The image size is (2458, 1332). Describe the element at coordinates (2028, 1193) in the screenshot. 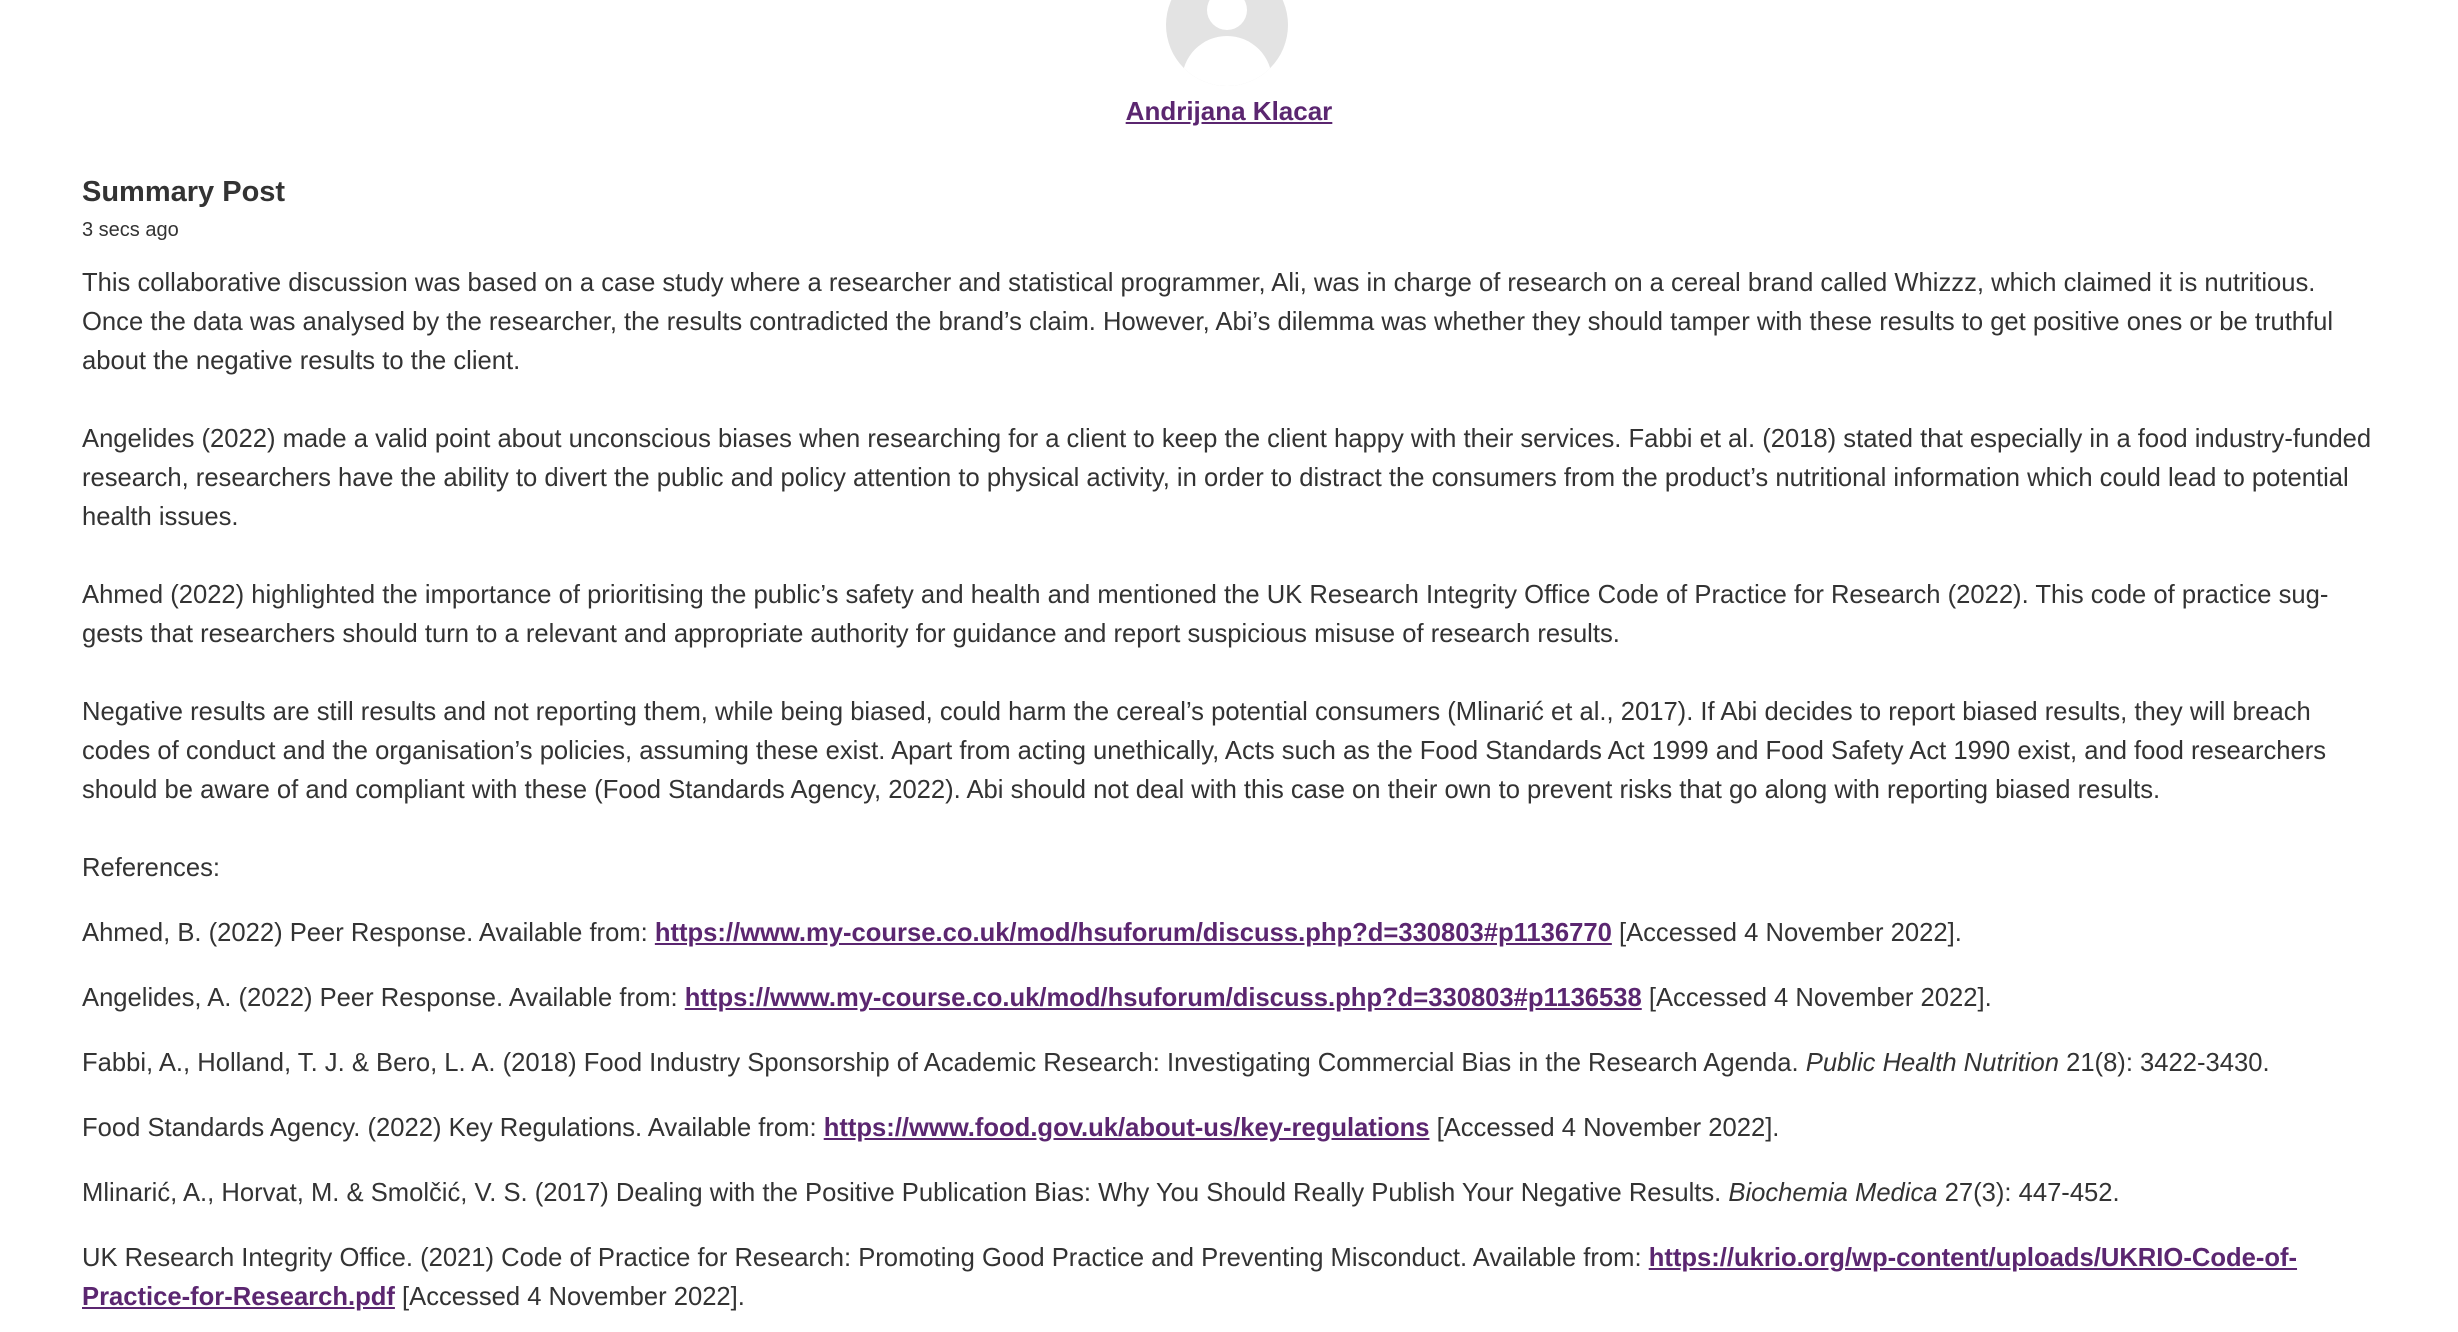

I see `reference-volume: 27(3): 447-452.` at that location.